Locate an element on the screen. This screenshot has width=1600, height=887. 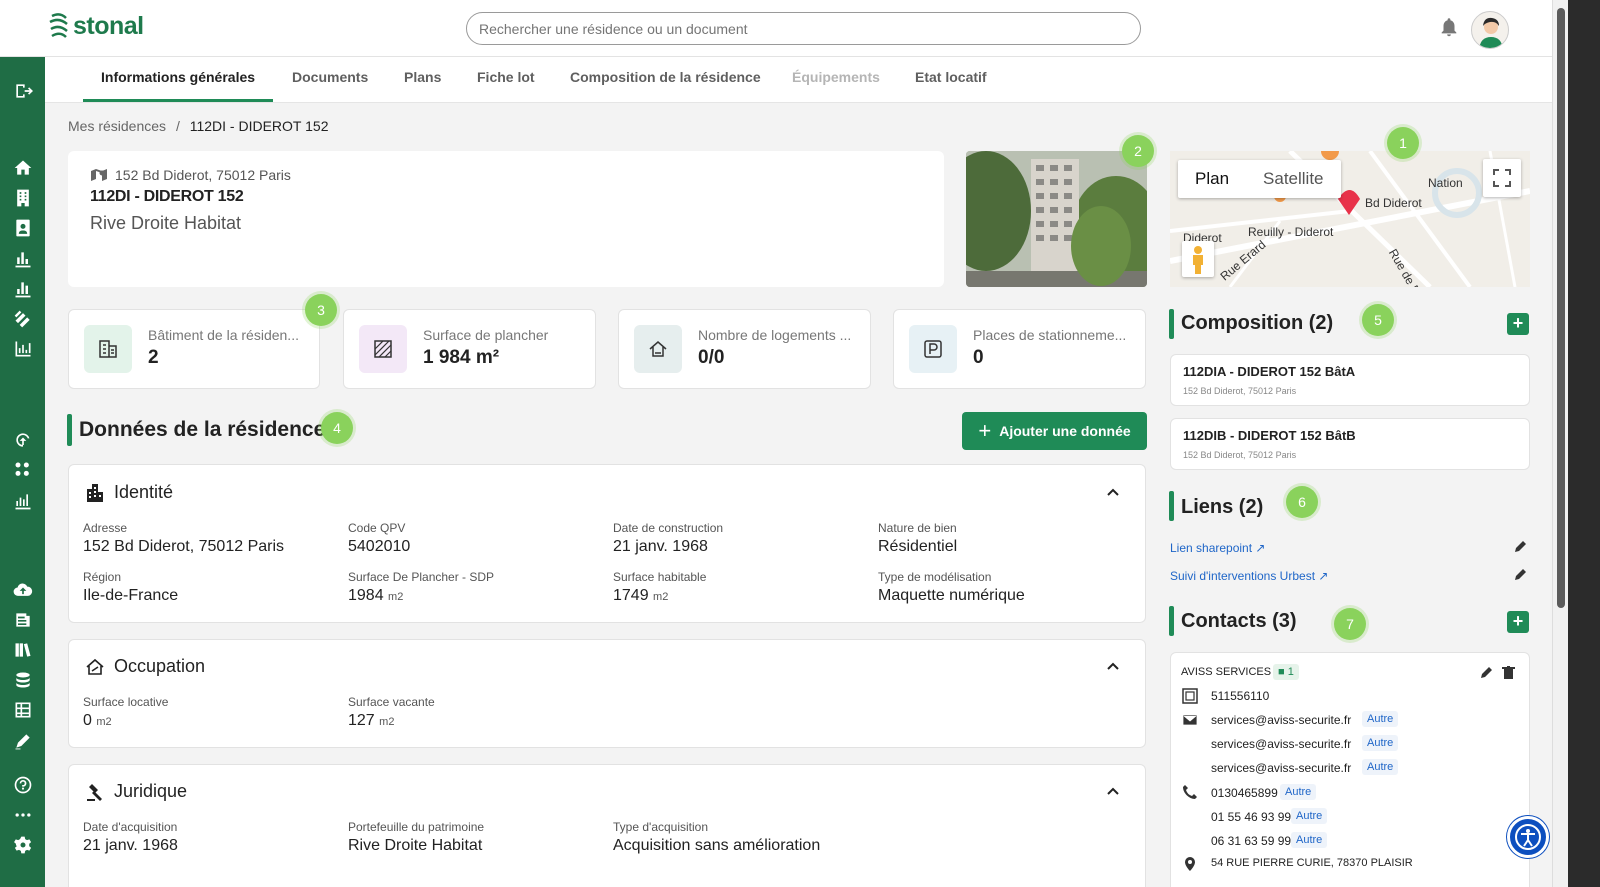
cloud-upload-nav-icon is located at coordinates (23, 590).